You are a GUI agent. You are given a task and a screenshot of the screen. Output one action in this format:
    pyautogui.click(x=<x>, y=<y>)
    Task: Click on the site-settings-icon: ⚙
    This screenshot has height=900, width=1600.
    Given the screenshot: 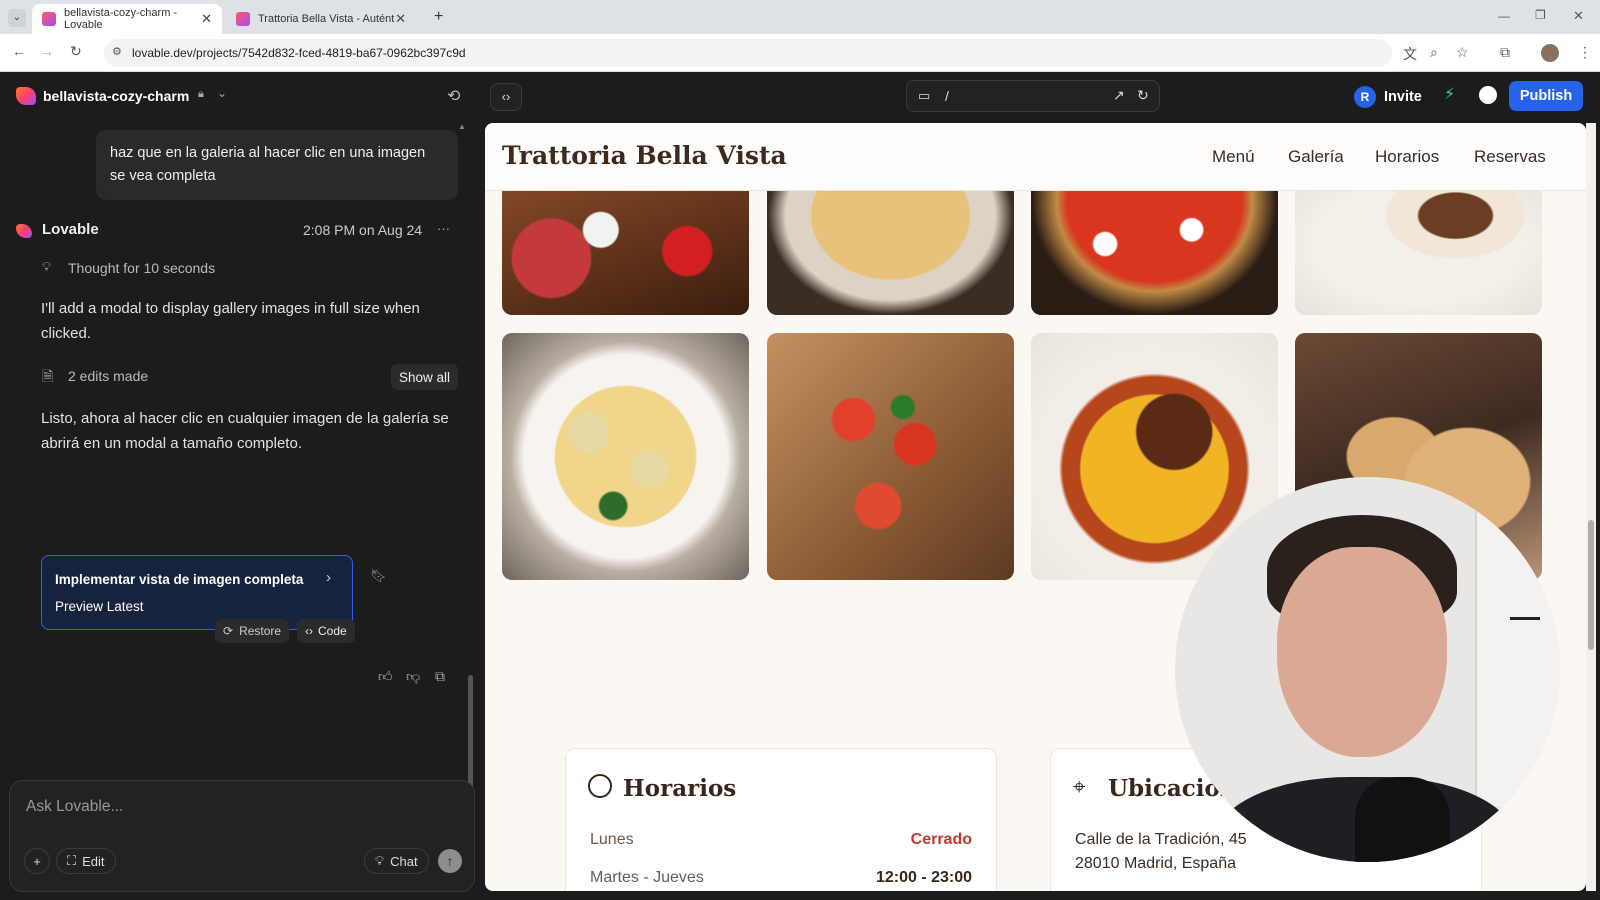 What is the action you would take?
    pyautogui.click(x=117, y=51)
    